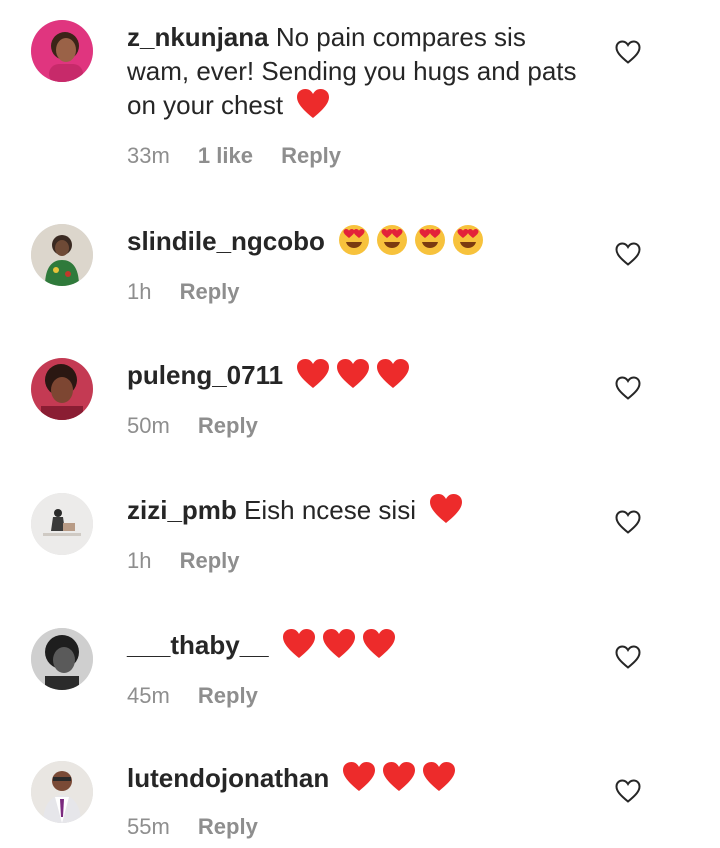  What do you see at coordinates (357, 696) in the screenshot?
I see `comment-meta: 45m Reply` at bounding box center [357, 696].